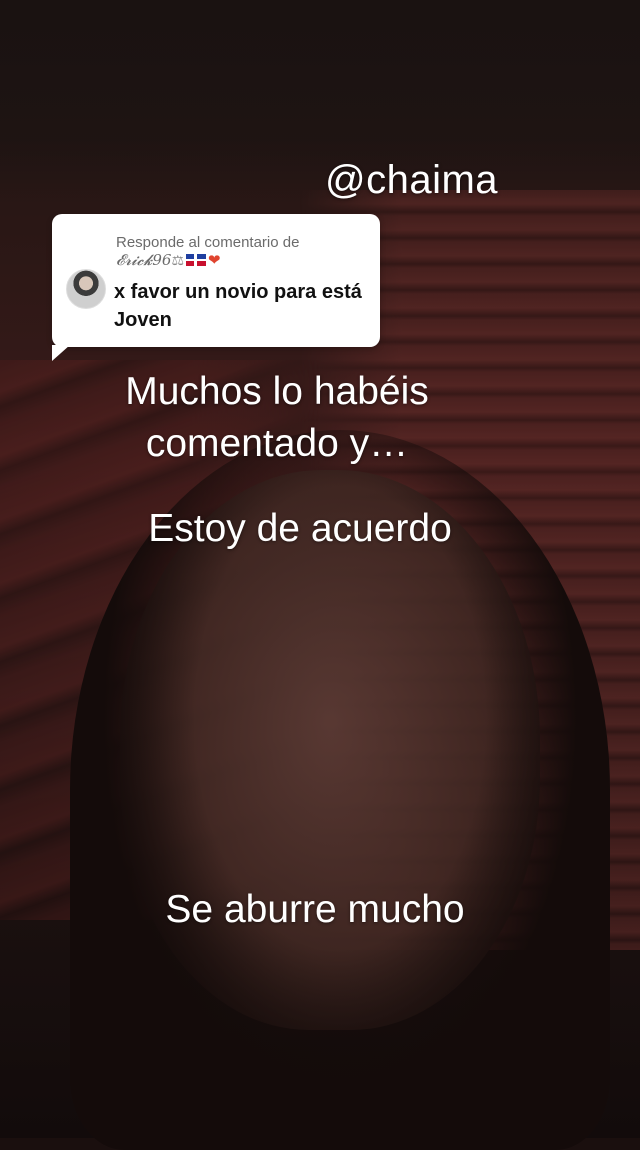 This screenshot has height=1150, width=640. I want to click on dominican-flag-icon, so click(196, 260).